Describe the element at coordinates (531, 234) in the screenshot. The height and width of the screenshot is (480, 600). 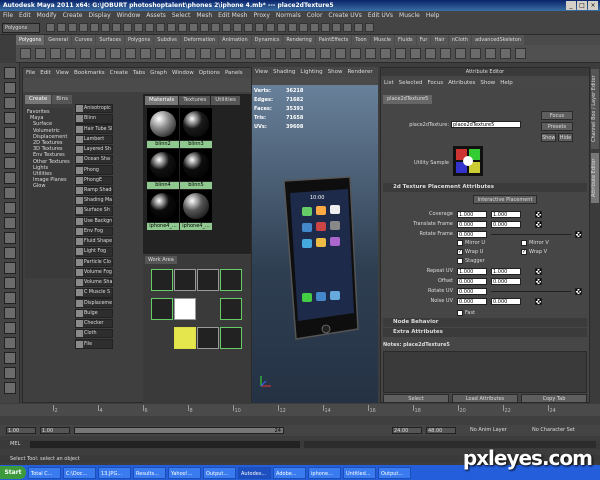
I see `ae-attr-slider` at that location.